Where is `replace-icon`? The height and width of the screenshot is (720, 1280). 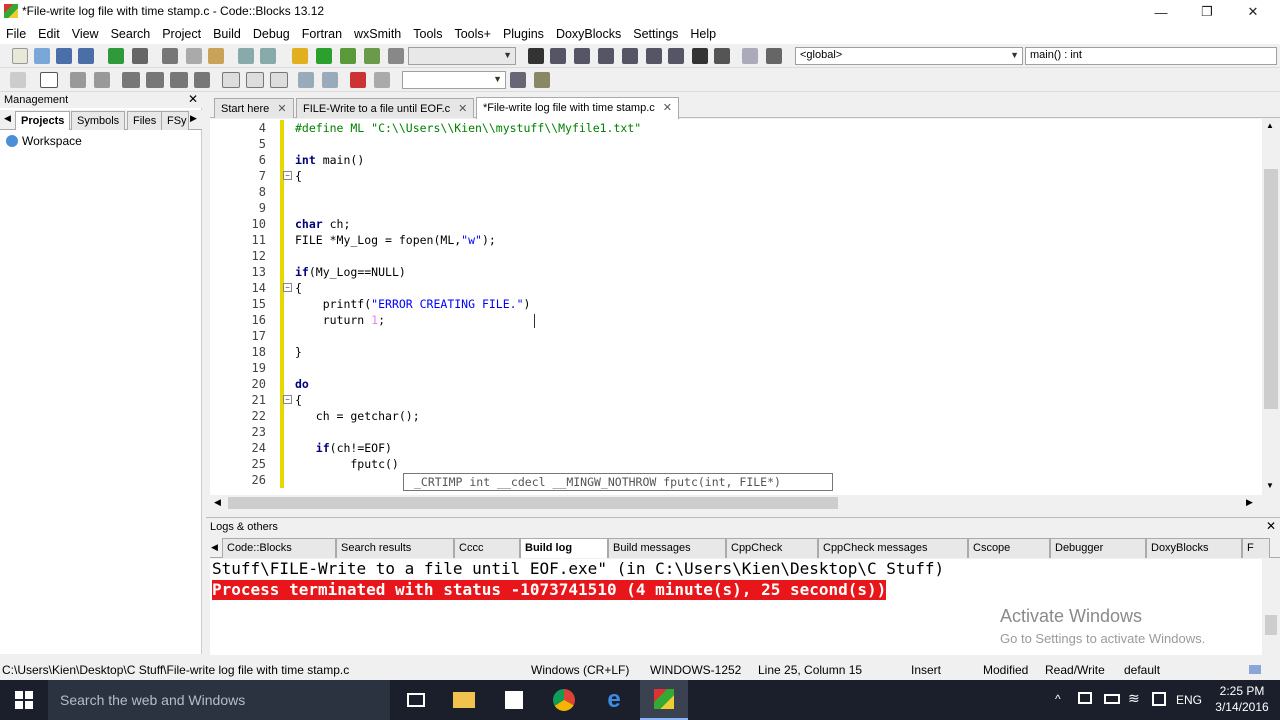 replace-icon is located at coordinates (268, 56).